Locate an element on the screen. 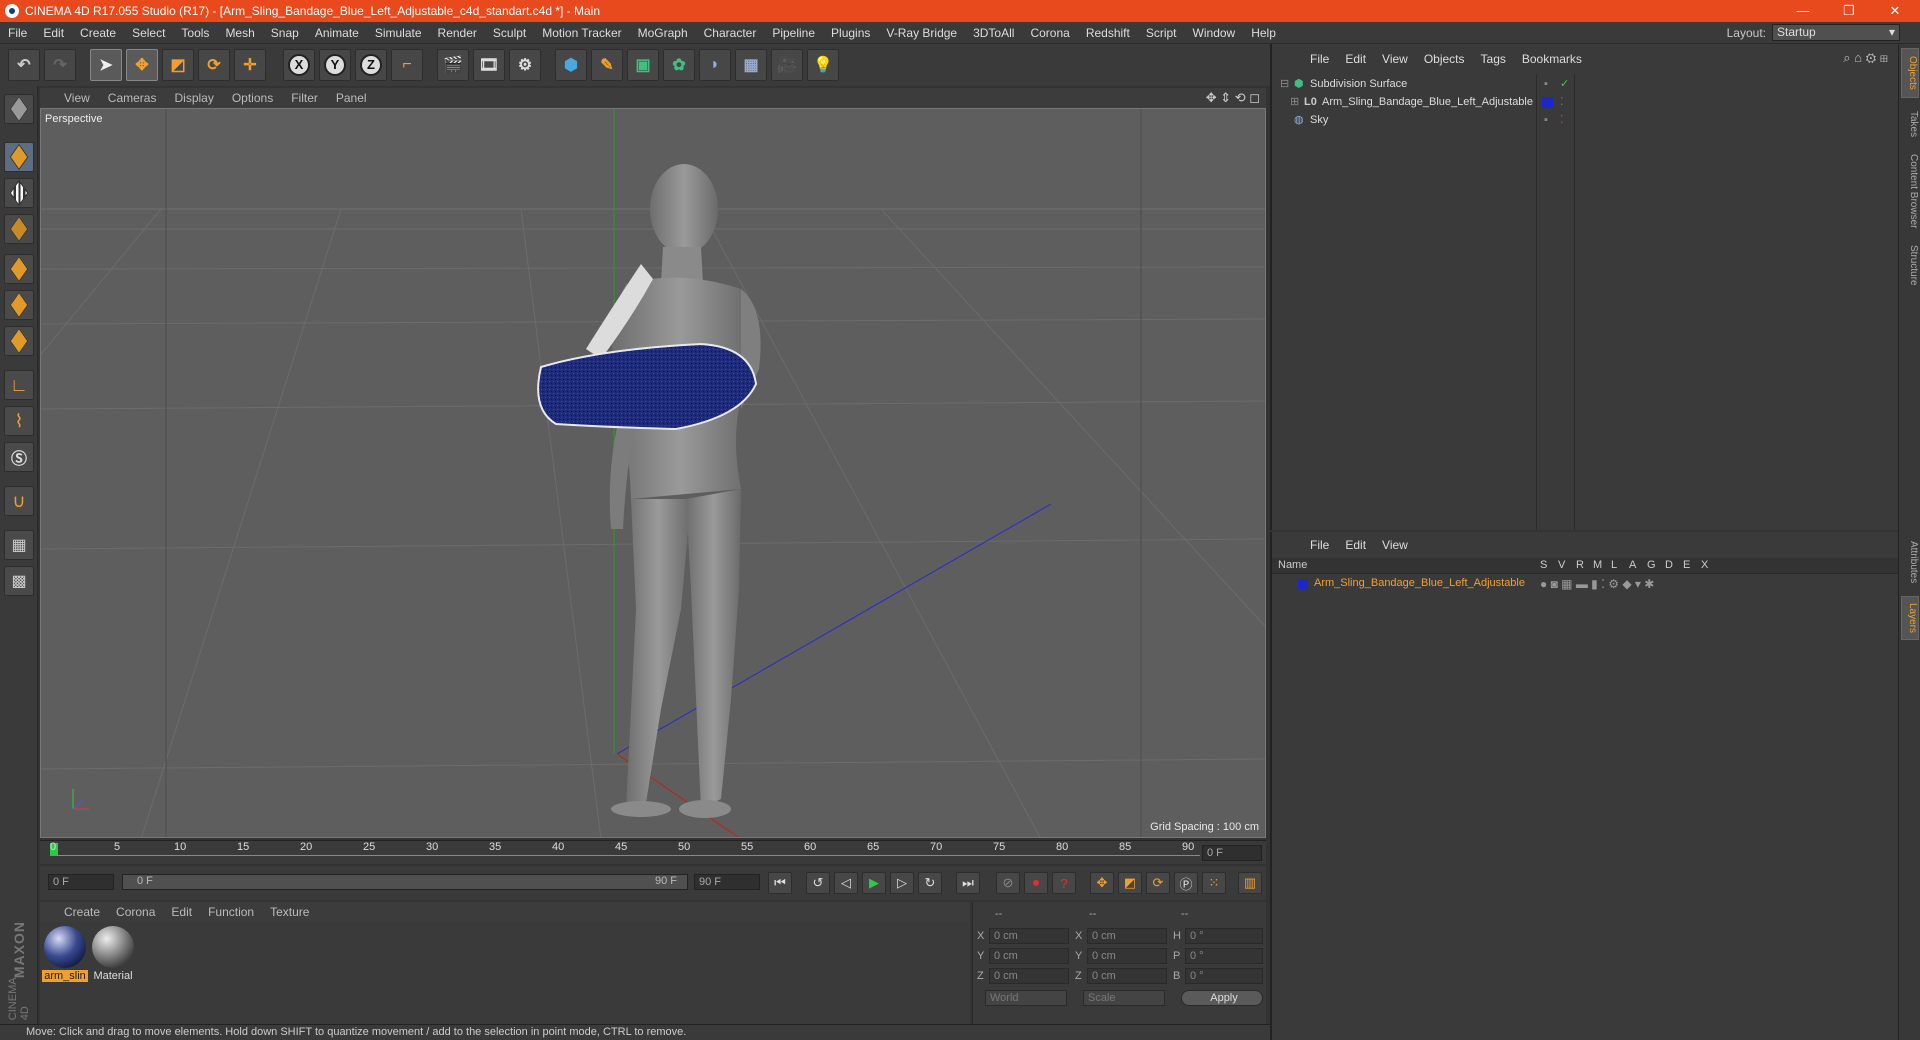 This screenshot has height=1040, width=1920. solo-mode-icon: Ⓢ is located at coordinates (19, 457).